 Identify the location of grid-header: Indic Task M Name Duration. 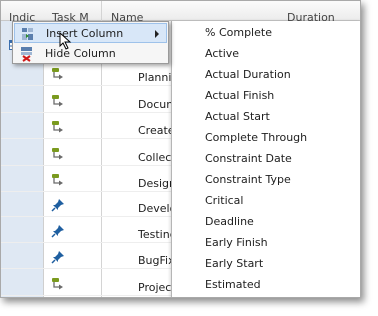
(180, 12).